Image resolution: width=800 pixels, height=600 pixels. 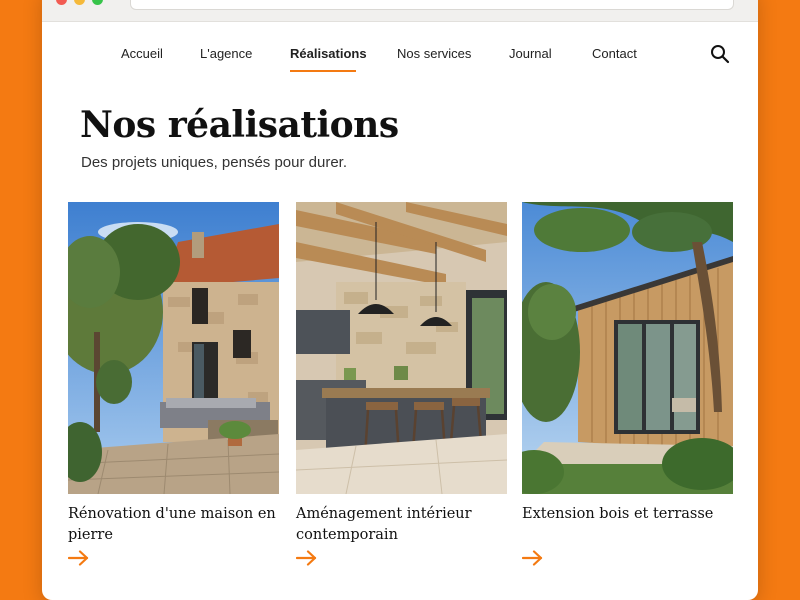 I want to click on project-title-stone-house: Rénovation d'une maison en pierre, so click(x=173, y=525).